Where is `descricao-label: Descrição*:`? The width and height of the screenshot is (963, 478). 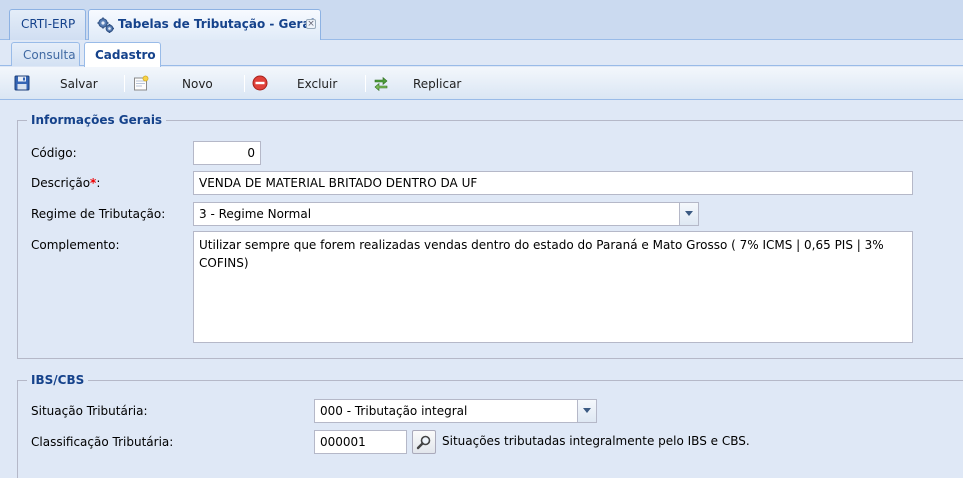 descricao-label: Descrição*: is located at coordinates (66, 183).